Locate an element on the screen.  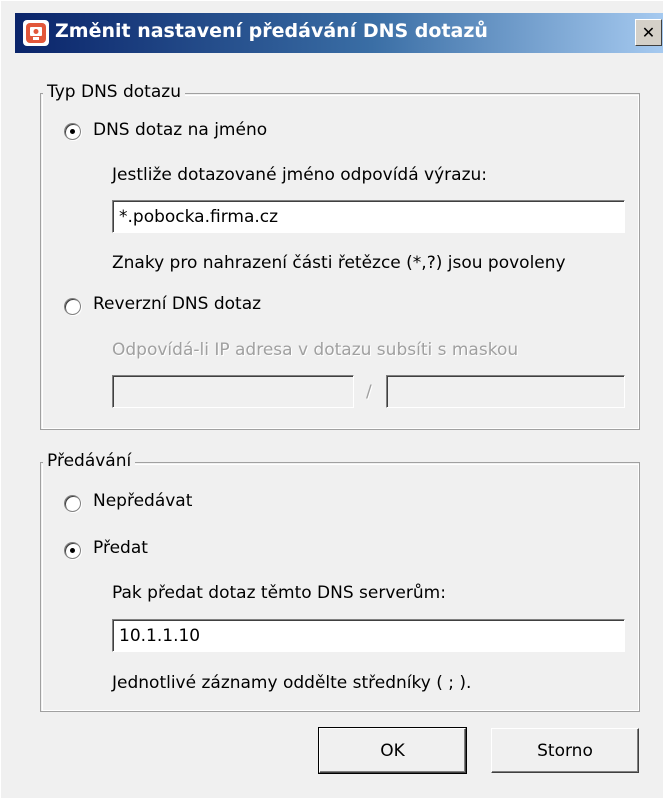
forwarding-legend: Předávání is located at coordinates (89, 461).